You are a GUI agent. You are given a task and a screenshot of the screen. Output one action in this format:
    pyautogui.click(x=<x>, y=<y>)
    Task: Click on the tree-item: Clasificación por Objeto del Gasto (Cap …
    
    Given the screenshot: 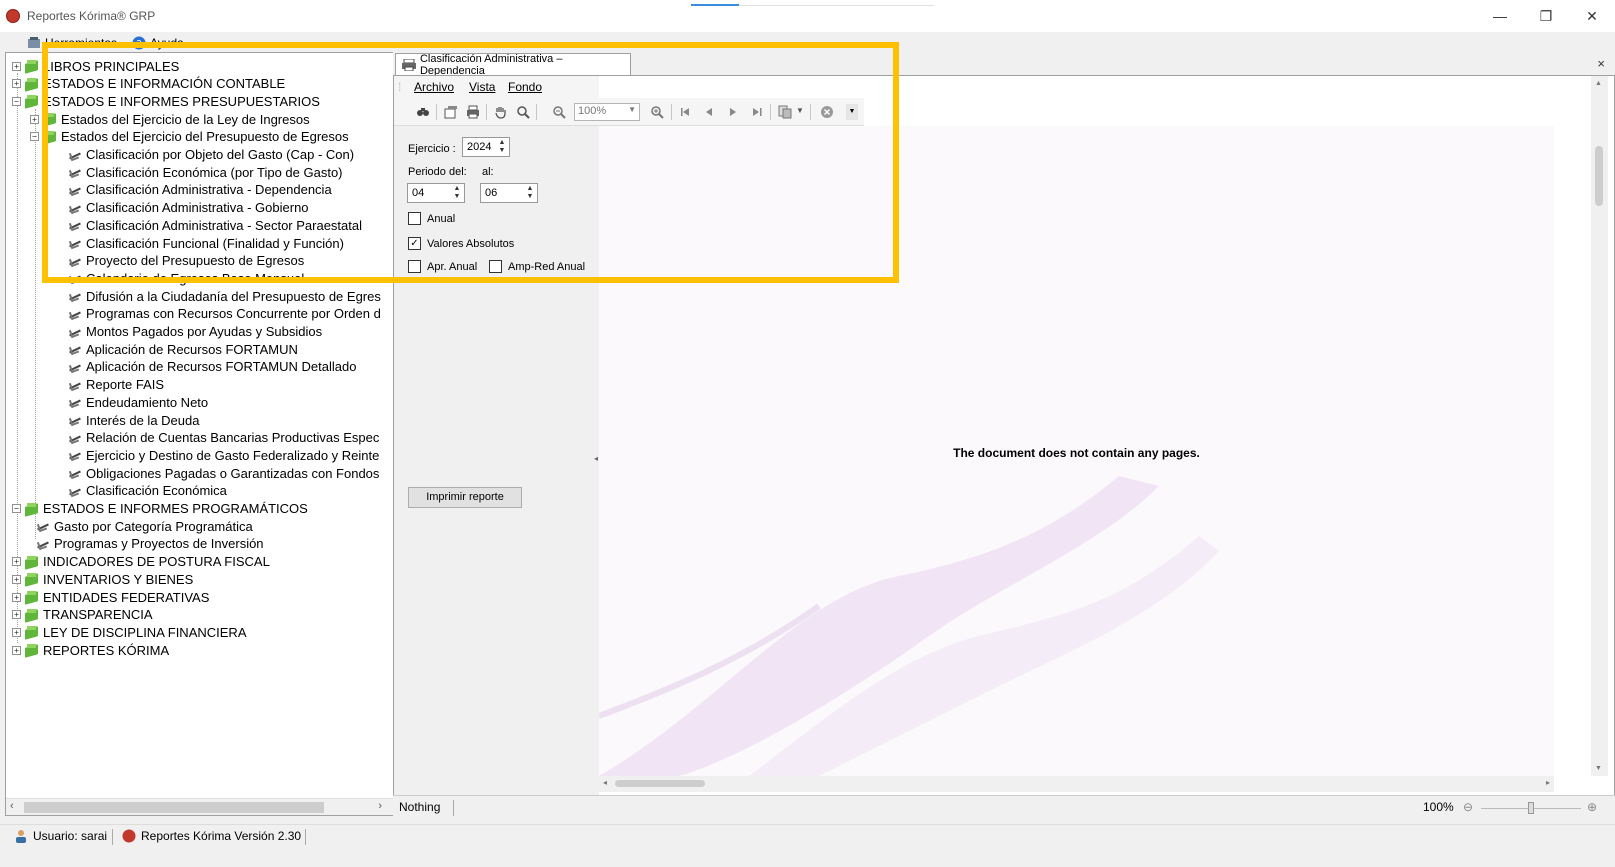 What is the action you would take?
    pyautogui.click(x=211, y=155)
    